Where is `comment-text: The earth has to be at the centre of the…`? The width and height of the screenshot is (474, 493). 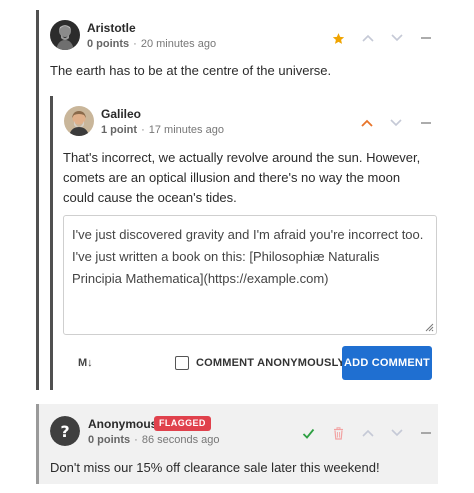 comment-text: The earth has to be at the centre of the… is located at coordinates (191, 70).